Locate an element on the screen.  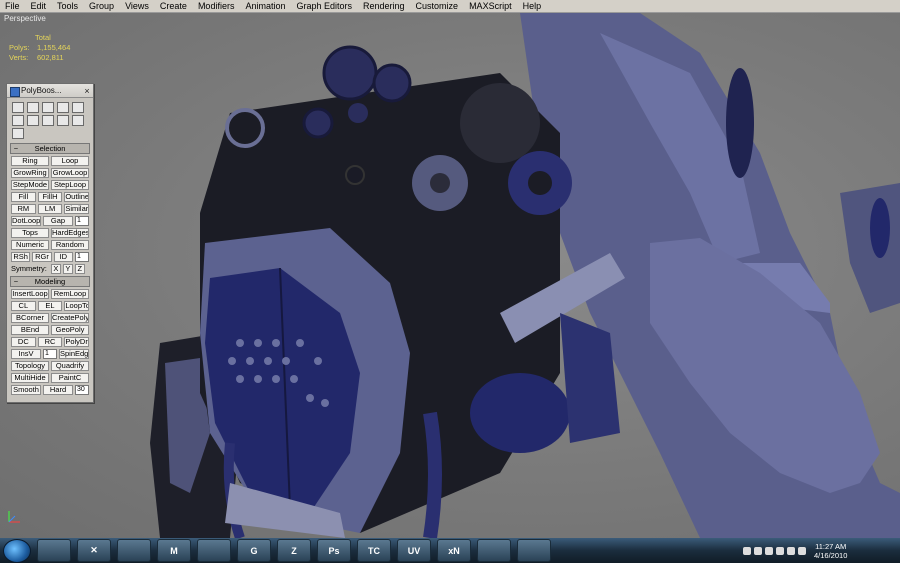
remloop-button: RemLoop is located at coordinates (70, 294).